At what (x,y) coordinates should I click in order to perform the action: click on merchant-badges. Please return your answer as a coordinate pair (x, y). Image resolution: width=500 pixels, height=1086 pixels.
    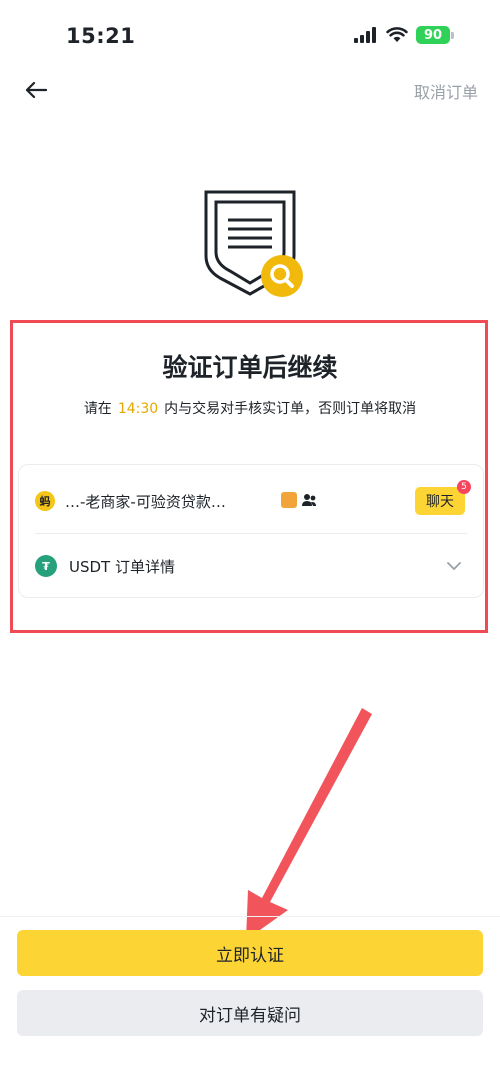
    Looking at the image, I should click on (299, 500).